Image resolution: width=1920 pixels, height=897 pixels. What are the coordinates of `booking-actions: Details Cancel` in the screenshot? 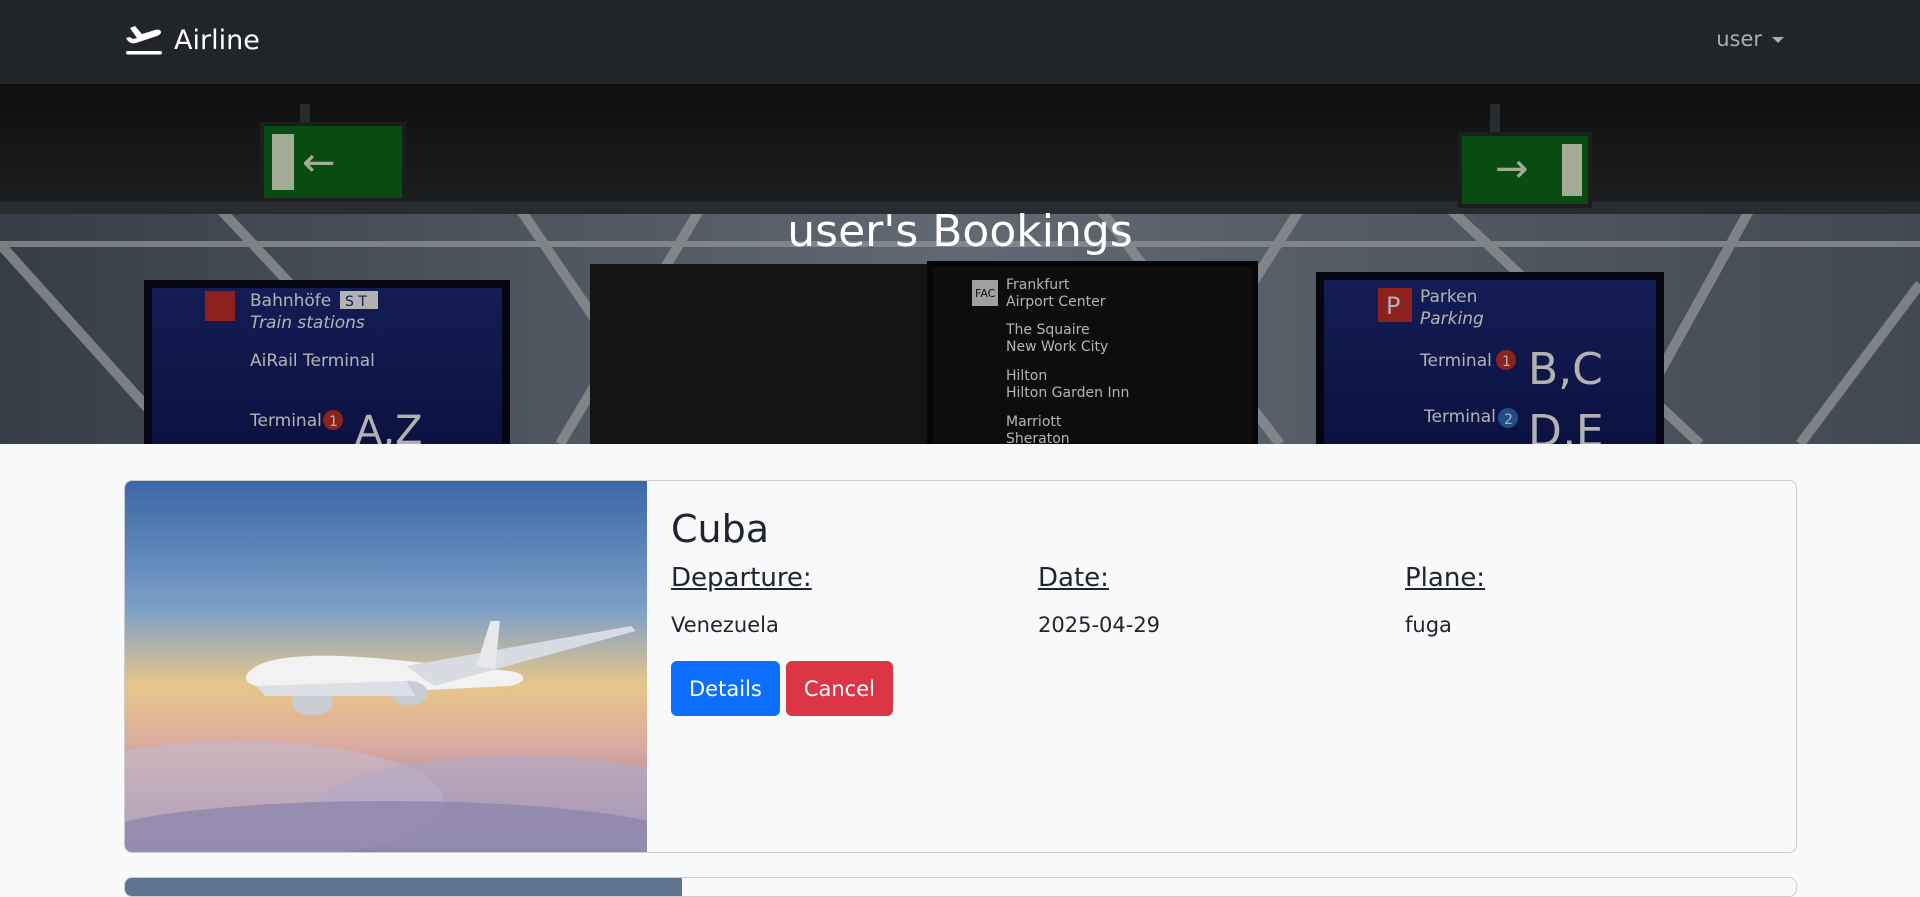 It's located at (1221, 688).